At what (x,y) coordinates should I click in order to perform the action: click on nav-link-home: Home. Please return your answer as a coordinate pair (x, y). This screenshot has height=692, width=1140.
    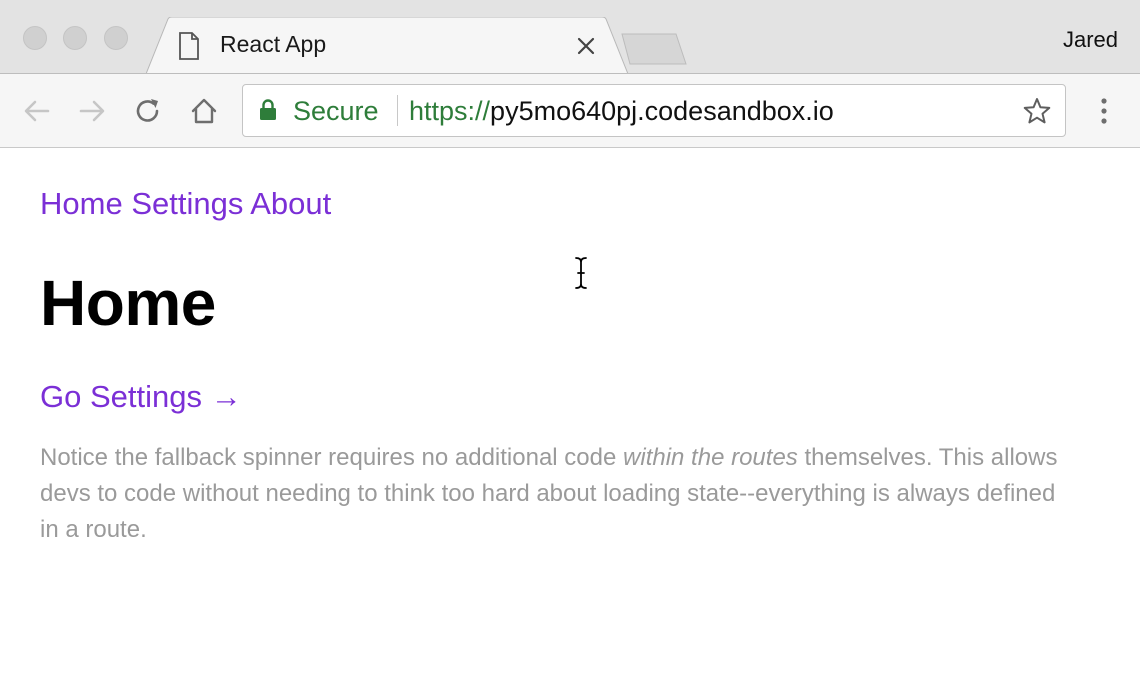
    Looking at the image, I should click on (81, 203).